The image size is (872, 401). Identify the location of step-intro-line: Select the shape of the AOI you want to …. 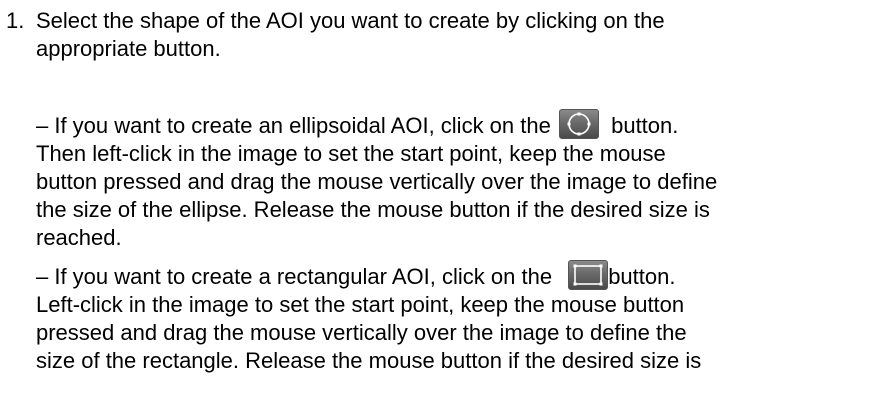
(350, 20).